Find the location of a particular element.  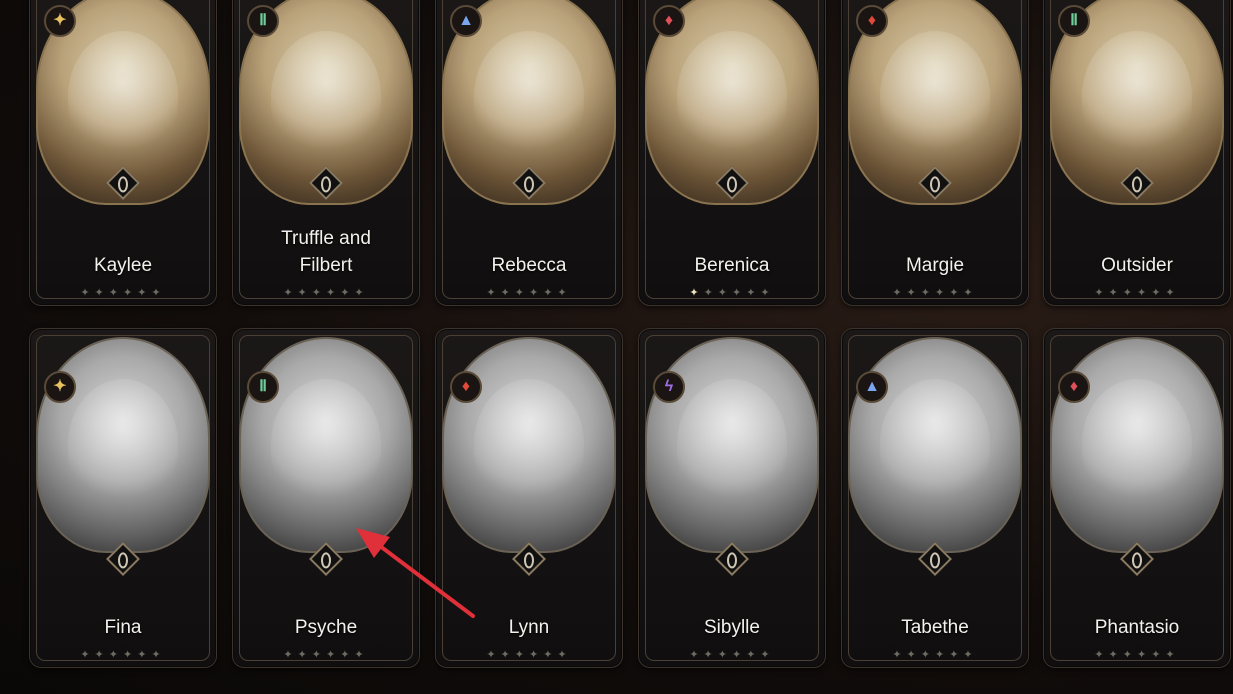

character-name: Fina is located at coordinates (123, 627).